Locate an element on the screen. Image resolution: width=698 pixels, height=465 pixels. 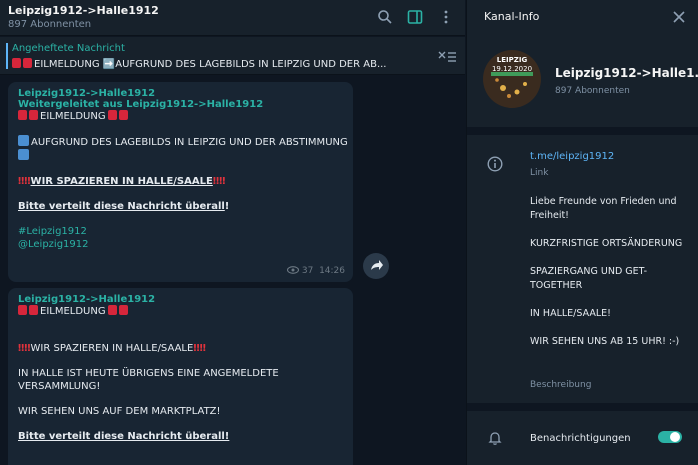
mention-link: @Leipzig1912 is located at coordinates (180, 244).